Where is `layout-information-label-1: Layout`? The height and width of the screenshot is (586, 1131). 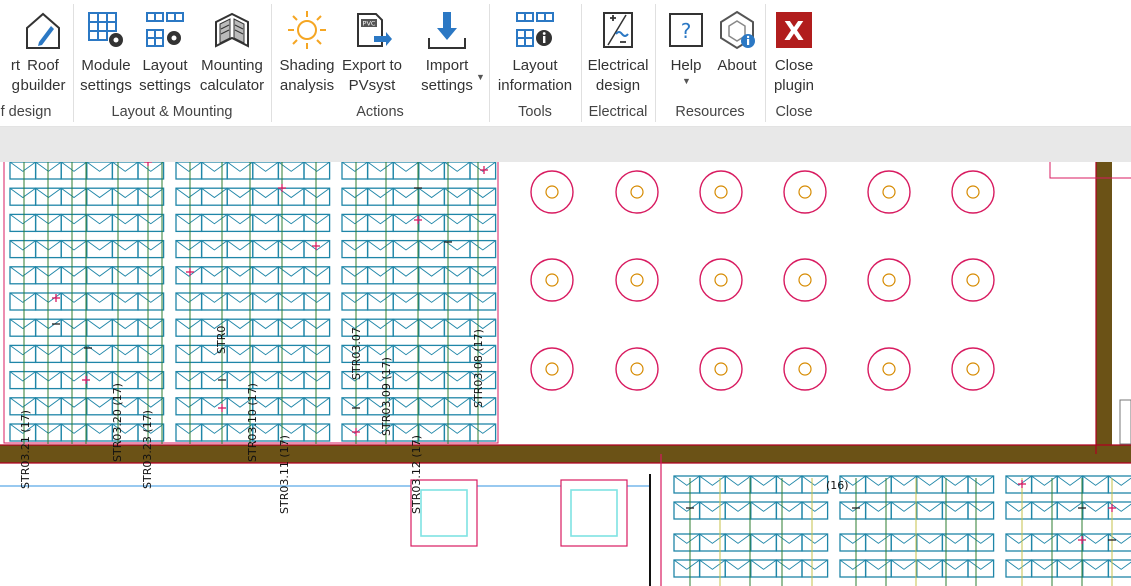
layout-information-label-1: Layout is located at coordinates (535, 65).